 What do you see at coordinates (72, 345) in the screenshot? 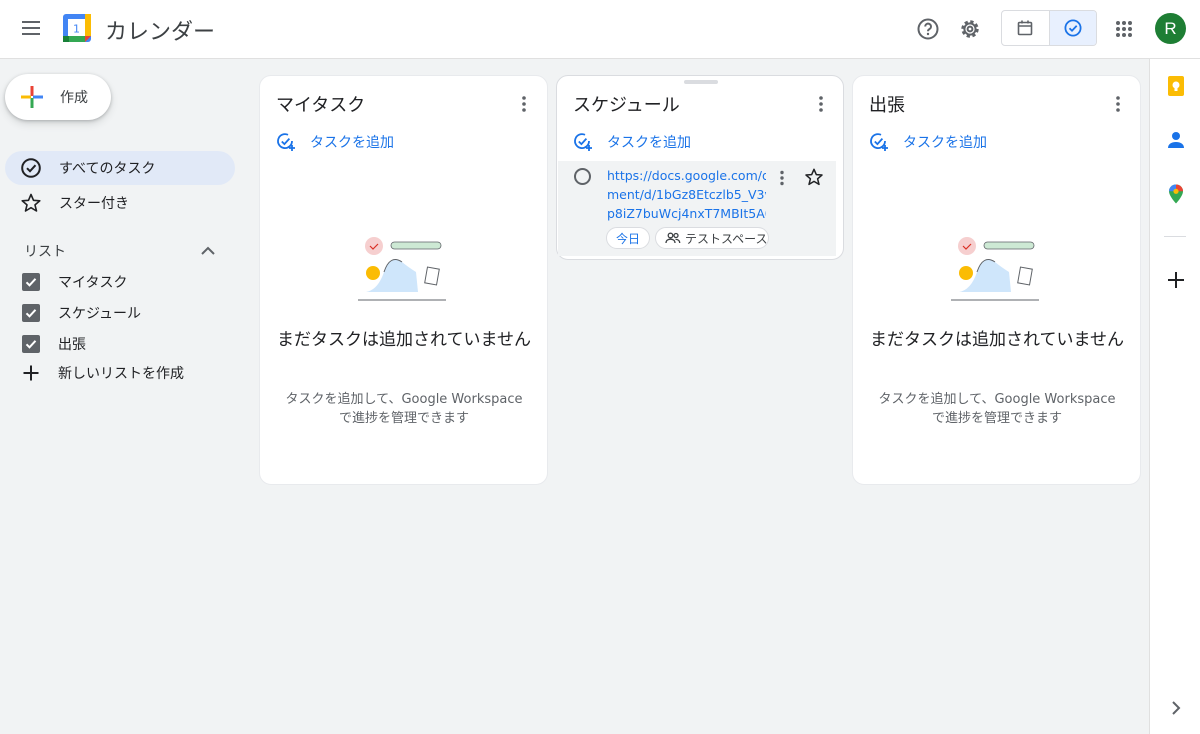
I see `list-label: 出張` at bounding box center [72, 345].